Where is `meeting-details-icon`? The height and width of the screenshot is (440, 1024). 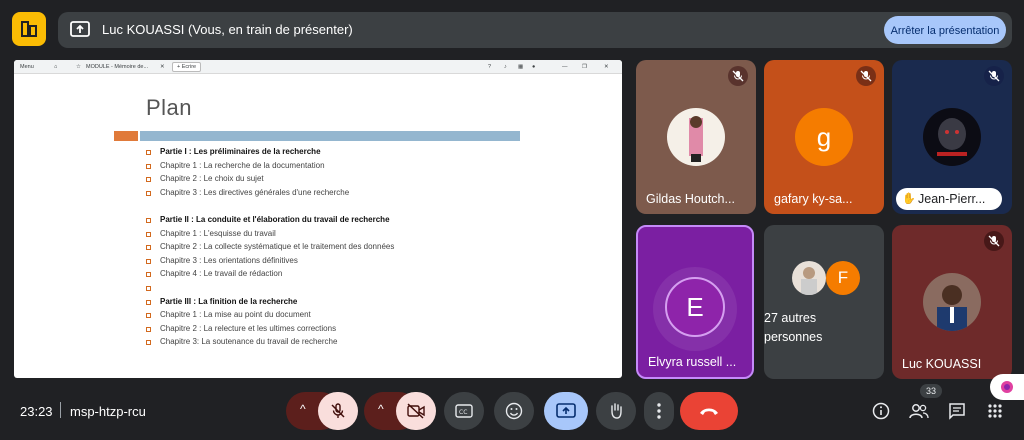 meeting-details-icon is located at coordinates (881, 411).